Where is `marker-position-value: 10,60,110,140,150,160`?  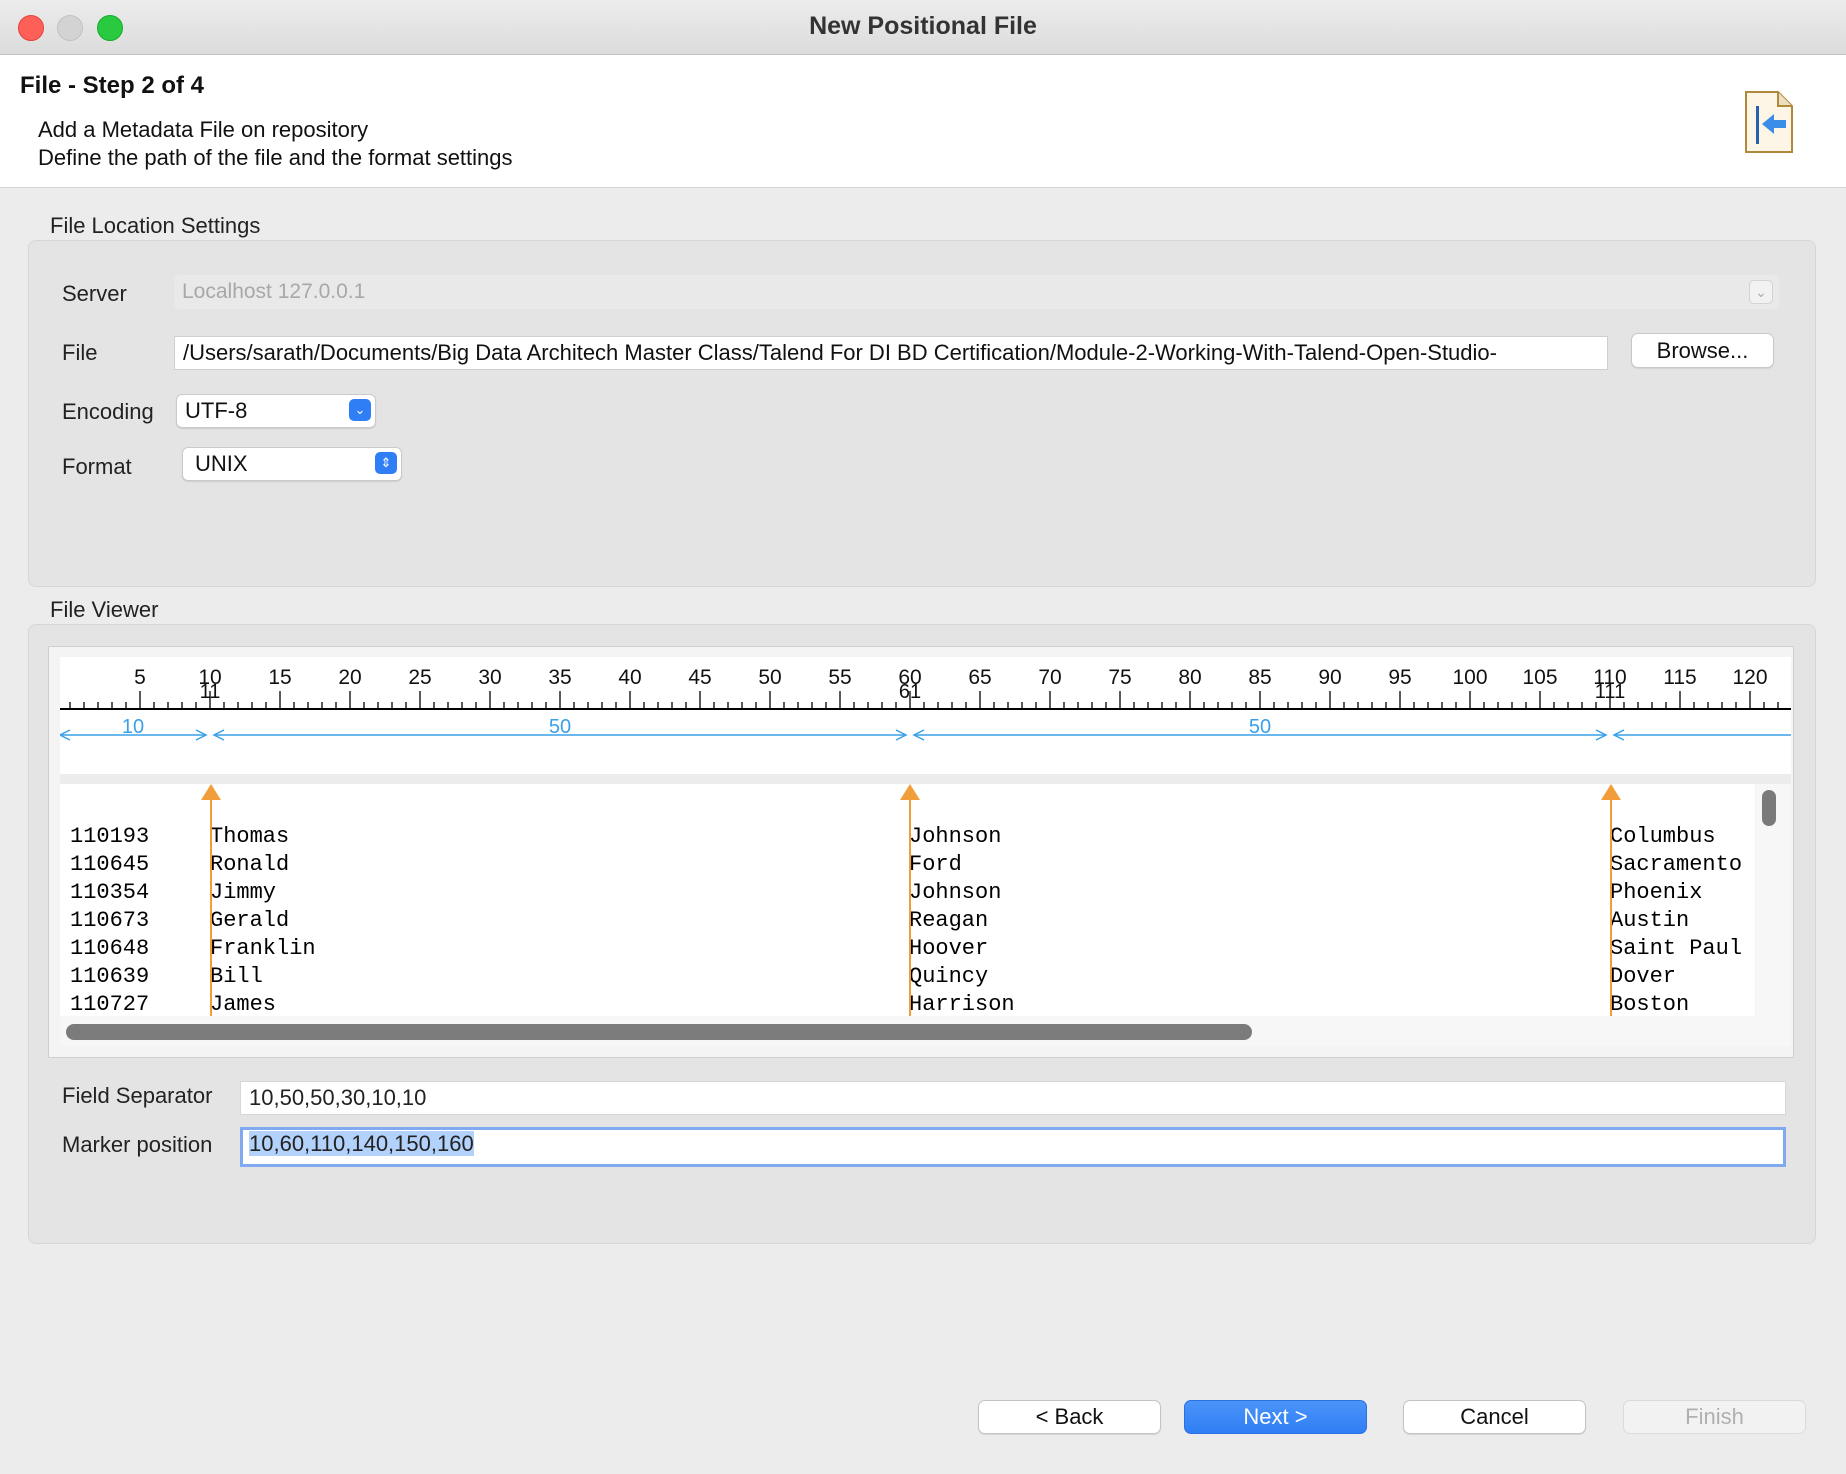 marker-position-value: 10,60,110,140,150,160 is located at coordinates (361, 1143).